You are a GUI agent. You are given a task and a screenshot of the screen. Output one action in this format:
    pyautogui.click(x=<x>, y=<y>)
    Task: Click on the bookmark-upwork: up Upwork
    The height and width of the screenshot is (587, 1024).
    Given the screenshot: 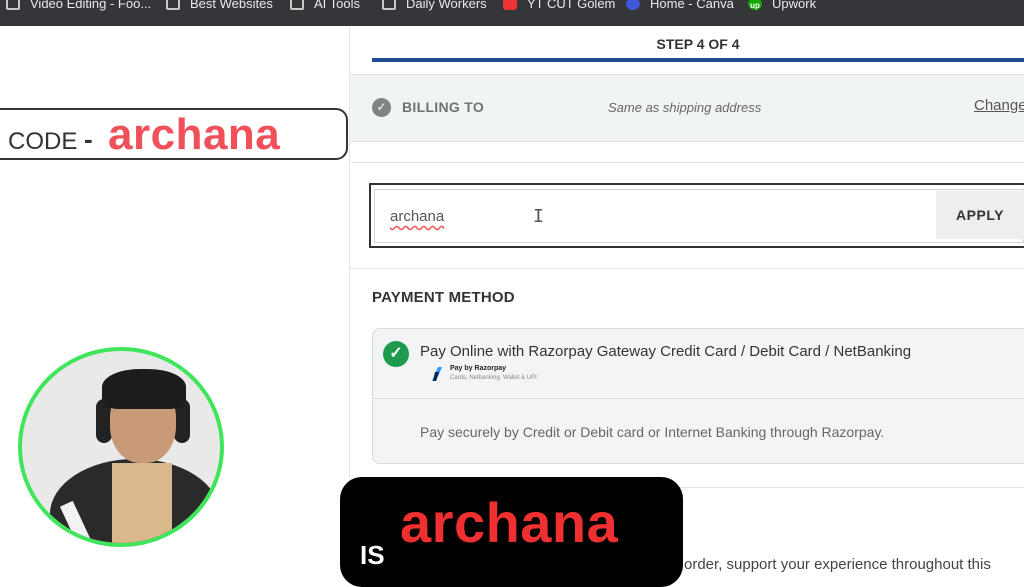 What is the action you would take?
    pyautogui.click(x=782, y=5)
    